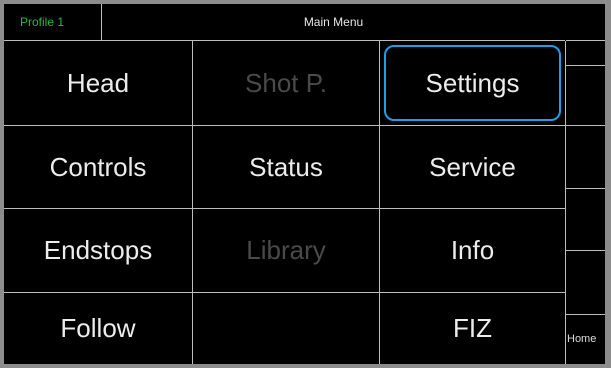  I want to click on menu-item-label: Service, so click(472, 166).